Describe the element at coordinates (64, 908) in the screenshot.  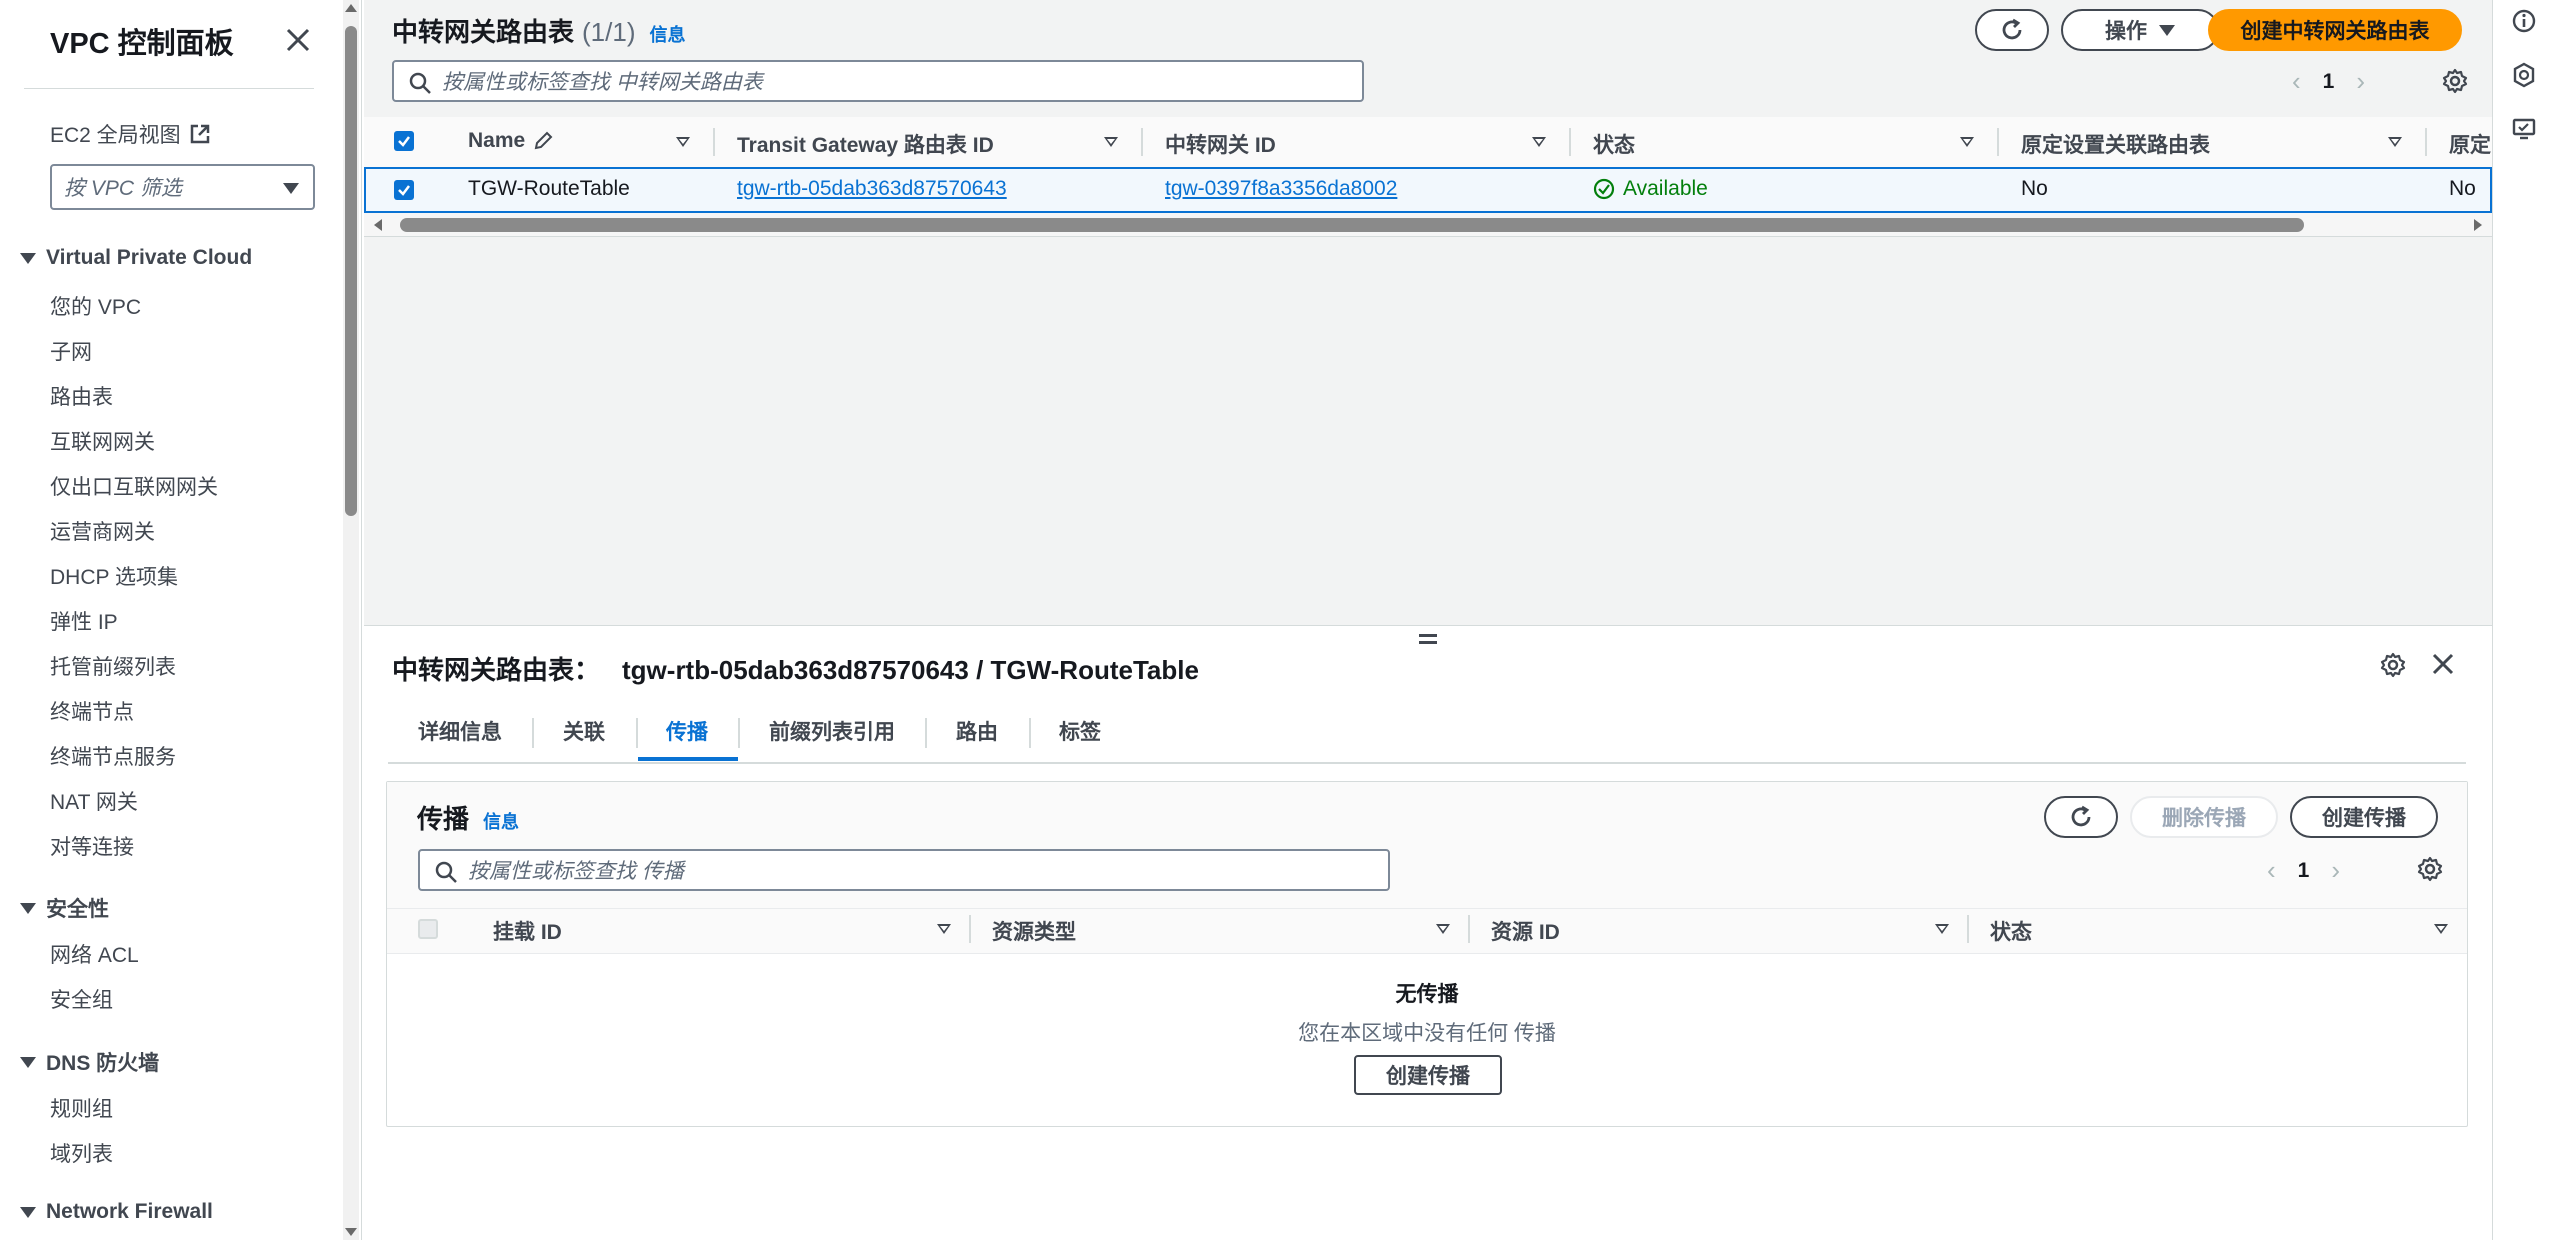
I see `sidebar-section-security: 安全性` at that location.